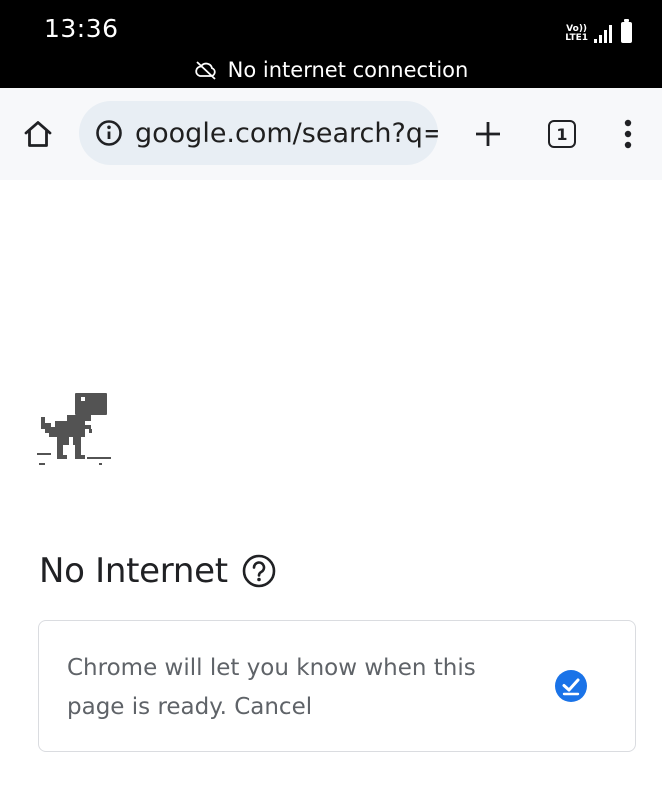  What do you see at coordinates (331, 44) in the screenshot?
I see `status-bar: 13:36 Vo)) LTE1 No internet connection` at bounding box center [331, 44].